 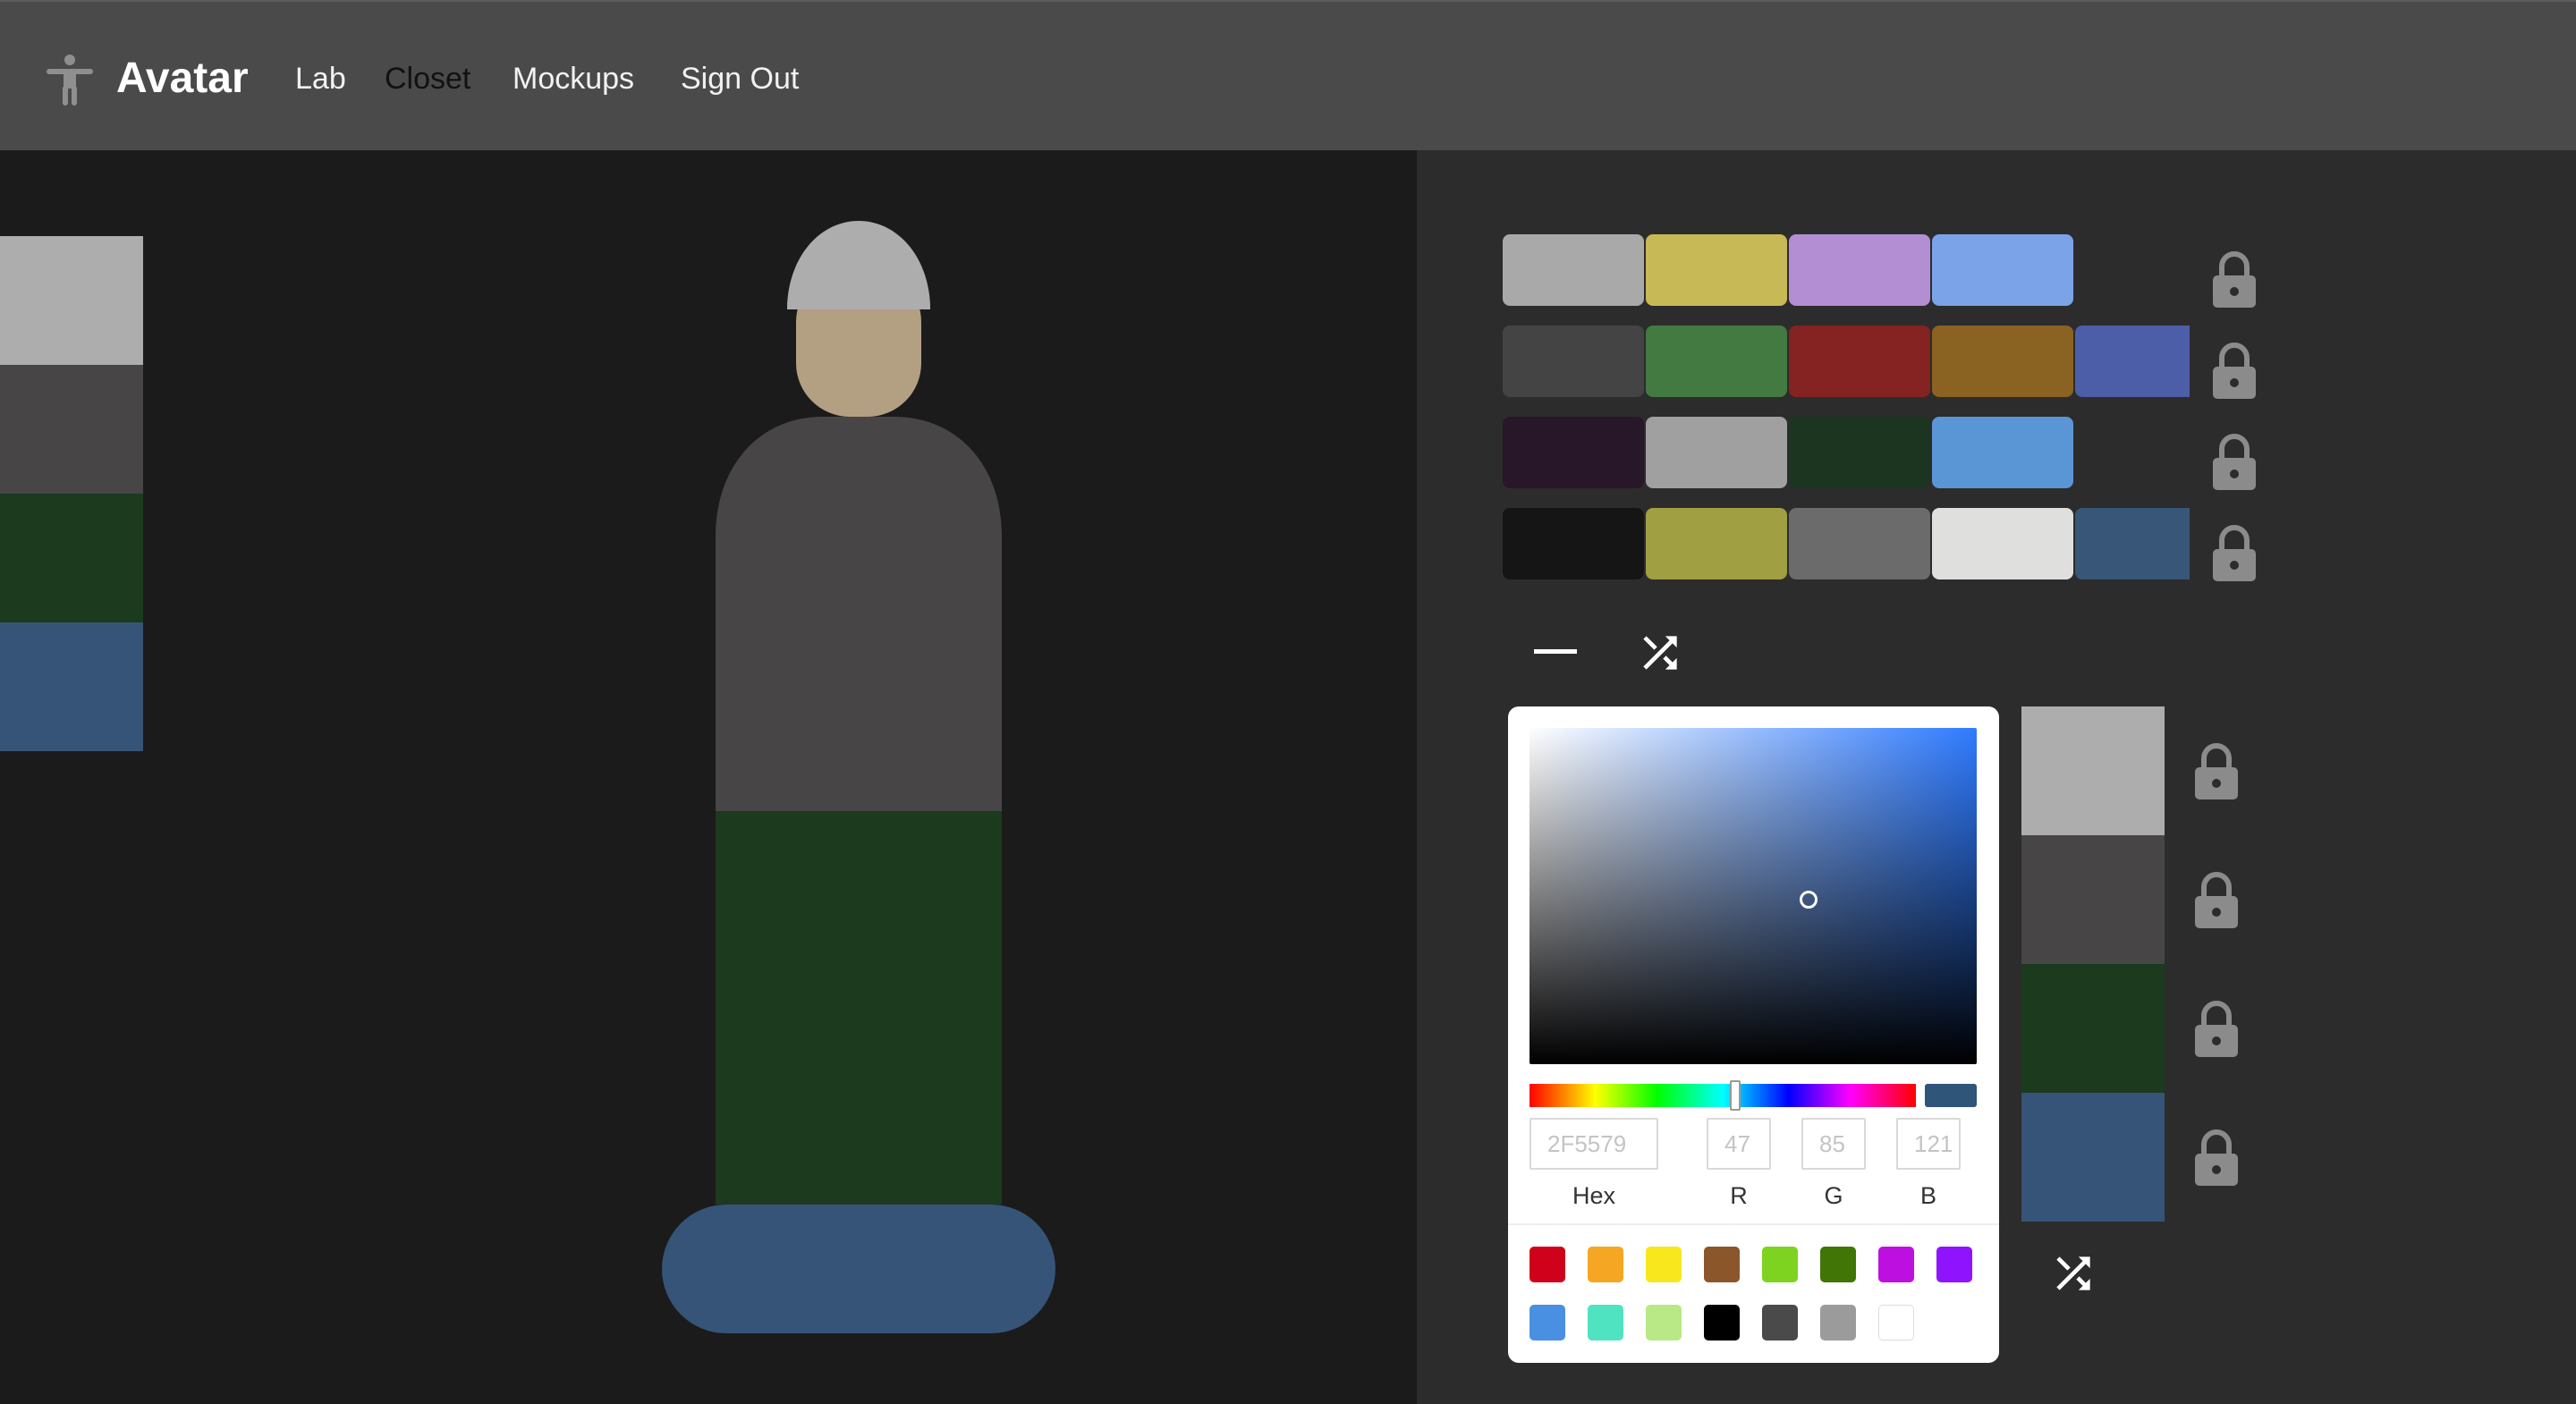 I want to click on outfit-swatch-shirt, so click(x=2093, y=900).